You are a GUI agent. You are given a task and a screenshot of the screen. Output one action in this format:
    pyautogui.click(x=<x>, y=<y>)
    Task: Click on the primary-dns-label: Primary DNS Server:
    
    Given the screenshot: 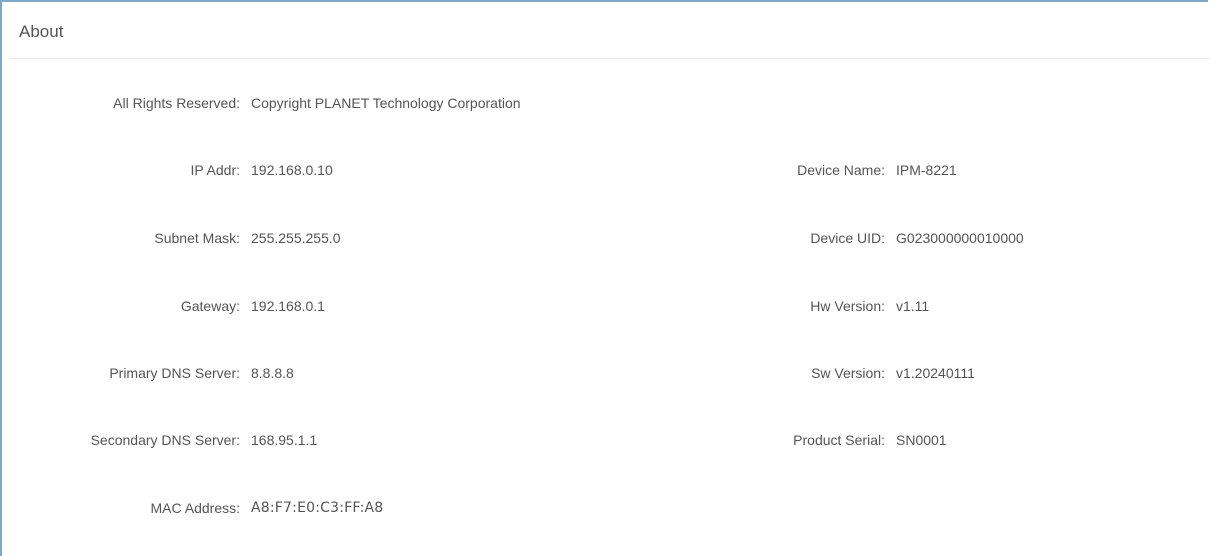 What is the action you would take?
    pyautogui.click(x=174, y=373)
    